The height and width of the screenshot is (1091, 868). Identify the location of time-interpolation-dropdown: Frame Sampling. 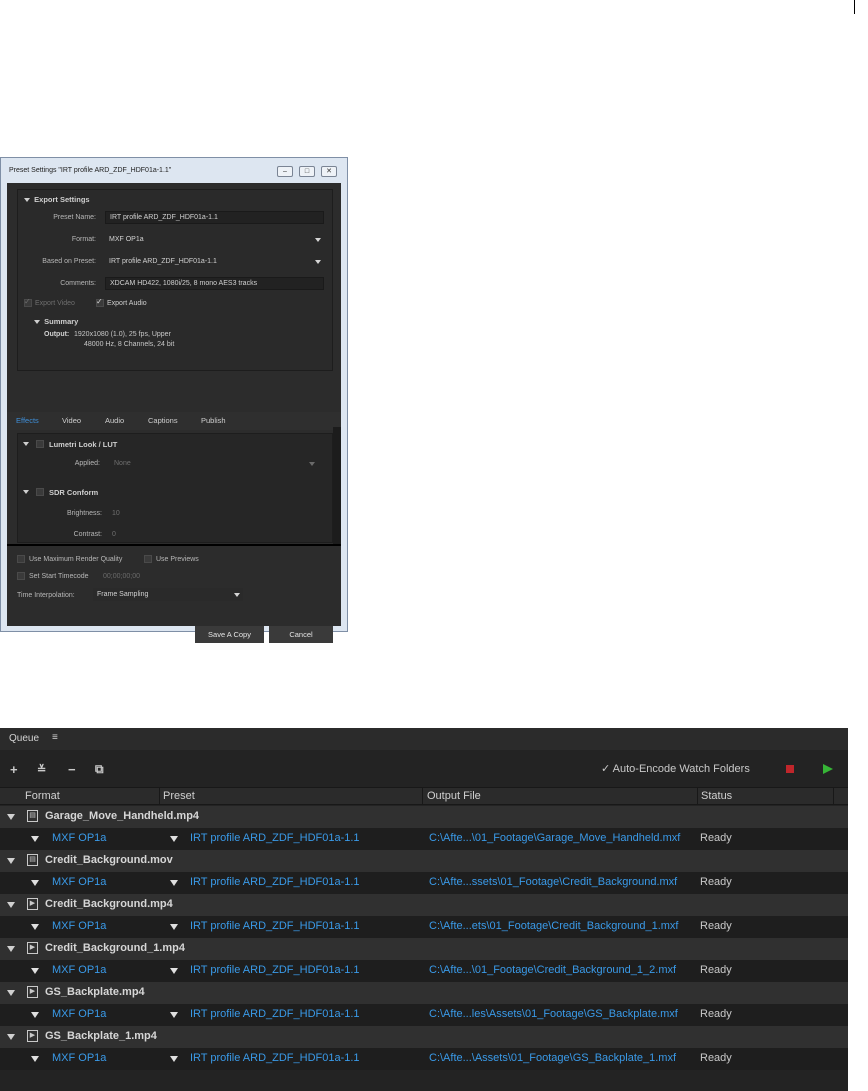
(168, 594).